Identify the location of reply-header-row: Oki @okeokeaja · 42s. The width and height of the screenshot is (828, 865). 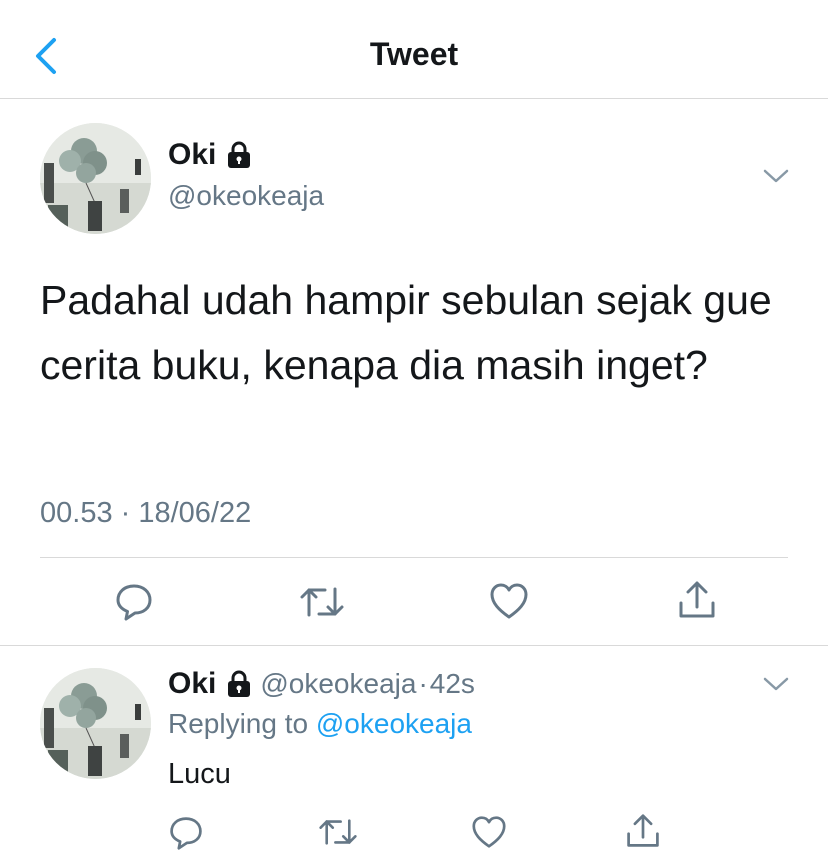
(321, 684).